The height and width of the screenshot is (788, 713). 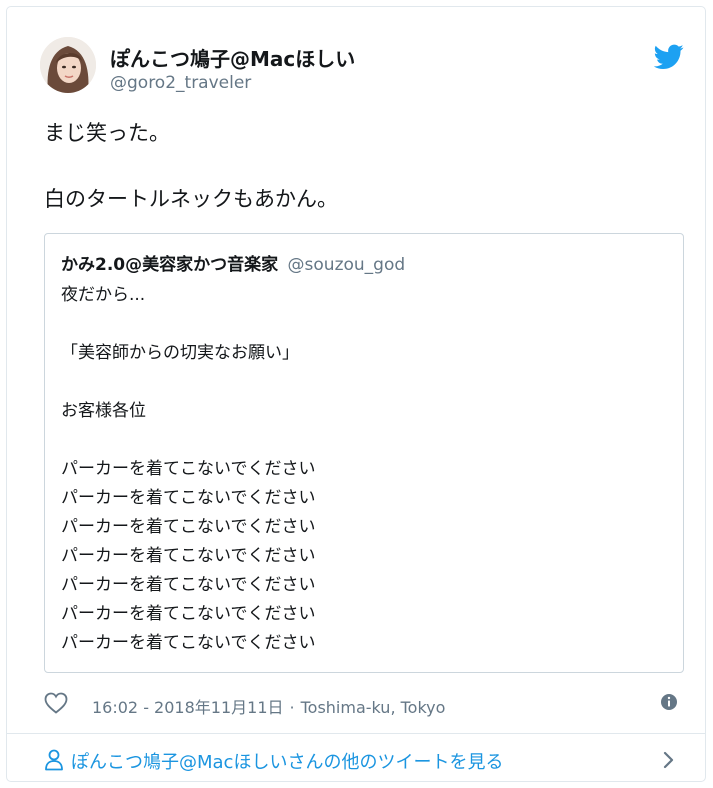 I want to click on timestamp-link: 16:02 - 2018年11月11日, so click(x=188, y=707).